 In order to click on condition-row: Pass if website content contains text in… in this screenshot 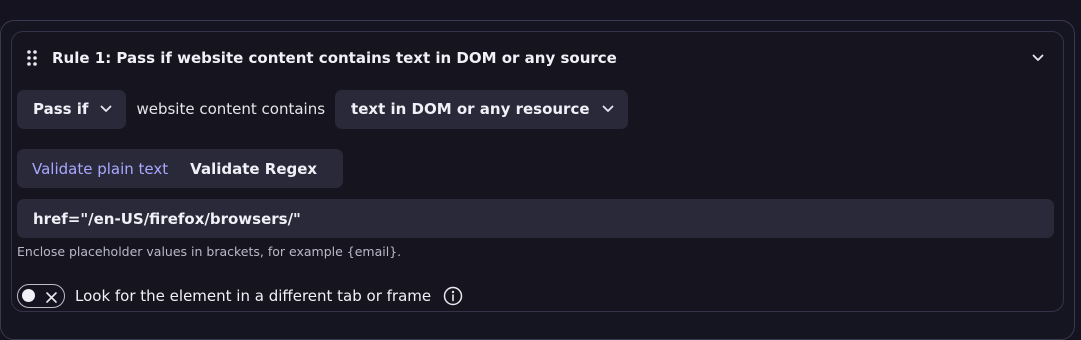, I will do `click(322, 109)`.